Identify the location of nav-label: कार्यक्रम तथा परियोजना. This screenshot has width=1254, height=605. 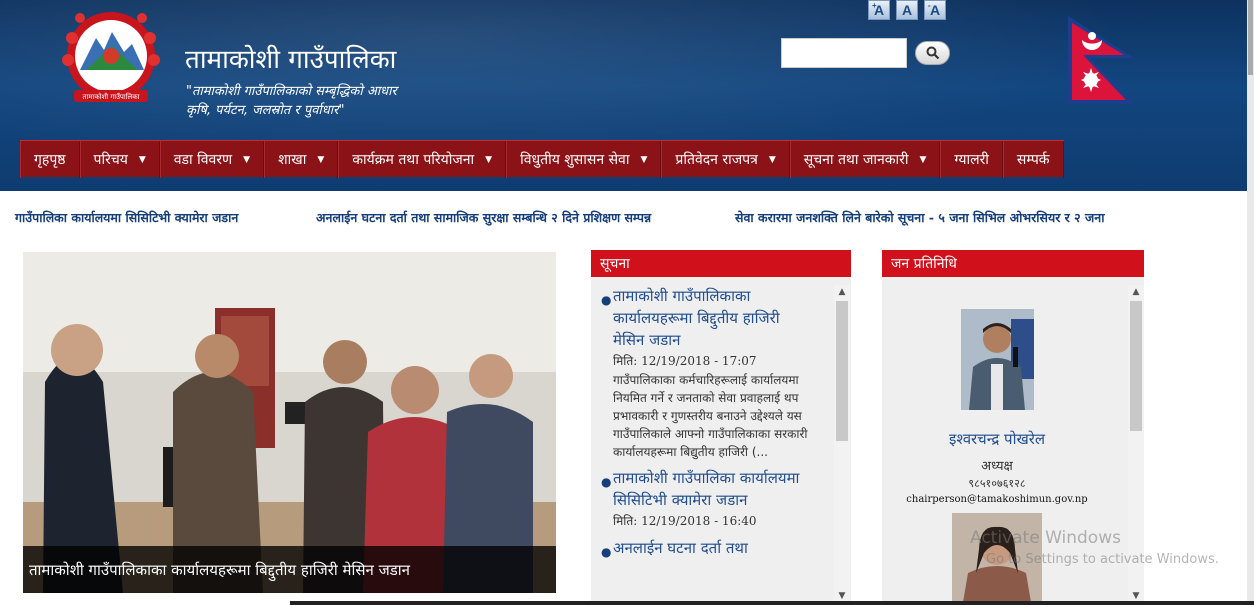
(413, 160).